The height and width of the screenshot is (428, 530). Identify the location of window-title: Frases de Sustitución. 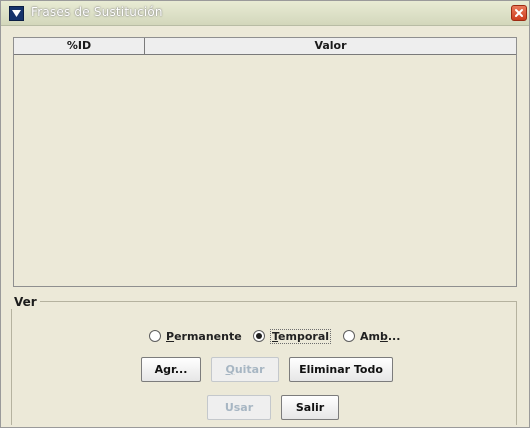
(97, 12).